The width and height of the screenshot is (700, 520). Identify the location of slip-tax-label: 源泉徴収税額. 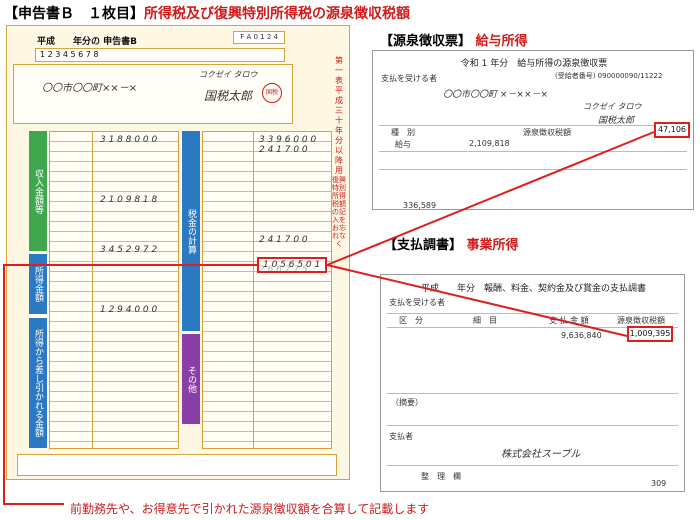
(547, 132).